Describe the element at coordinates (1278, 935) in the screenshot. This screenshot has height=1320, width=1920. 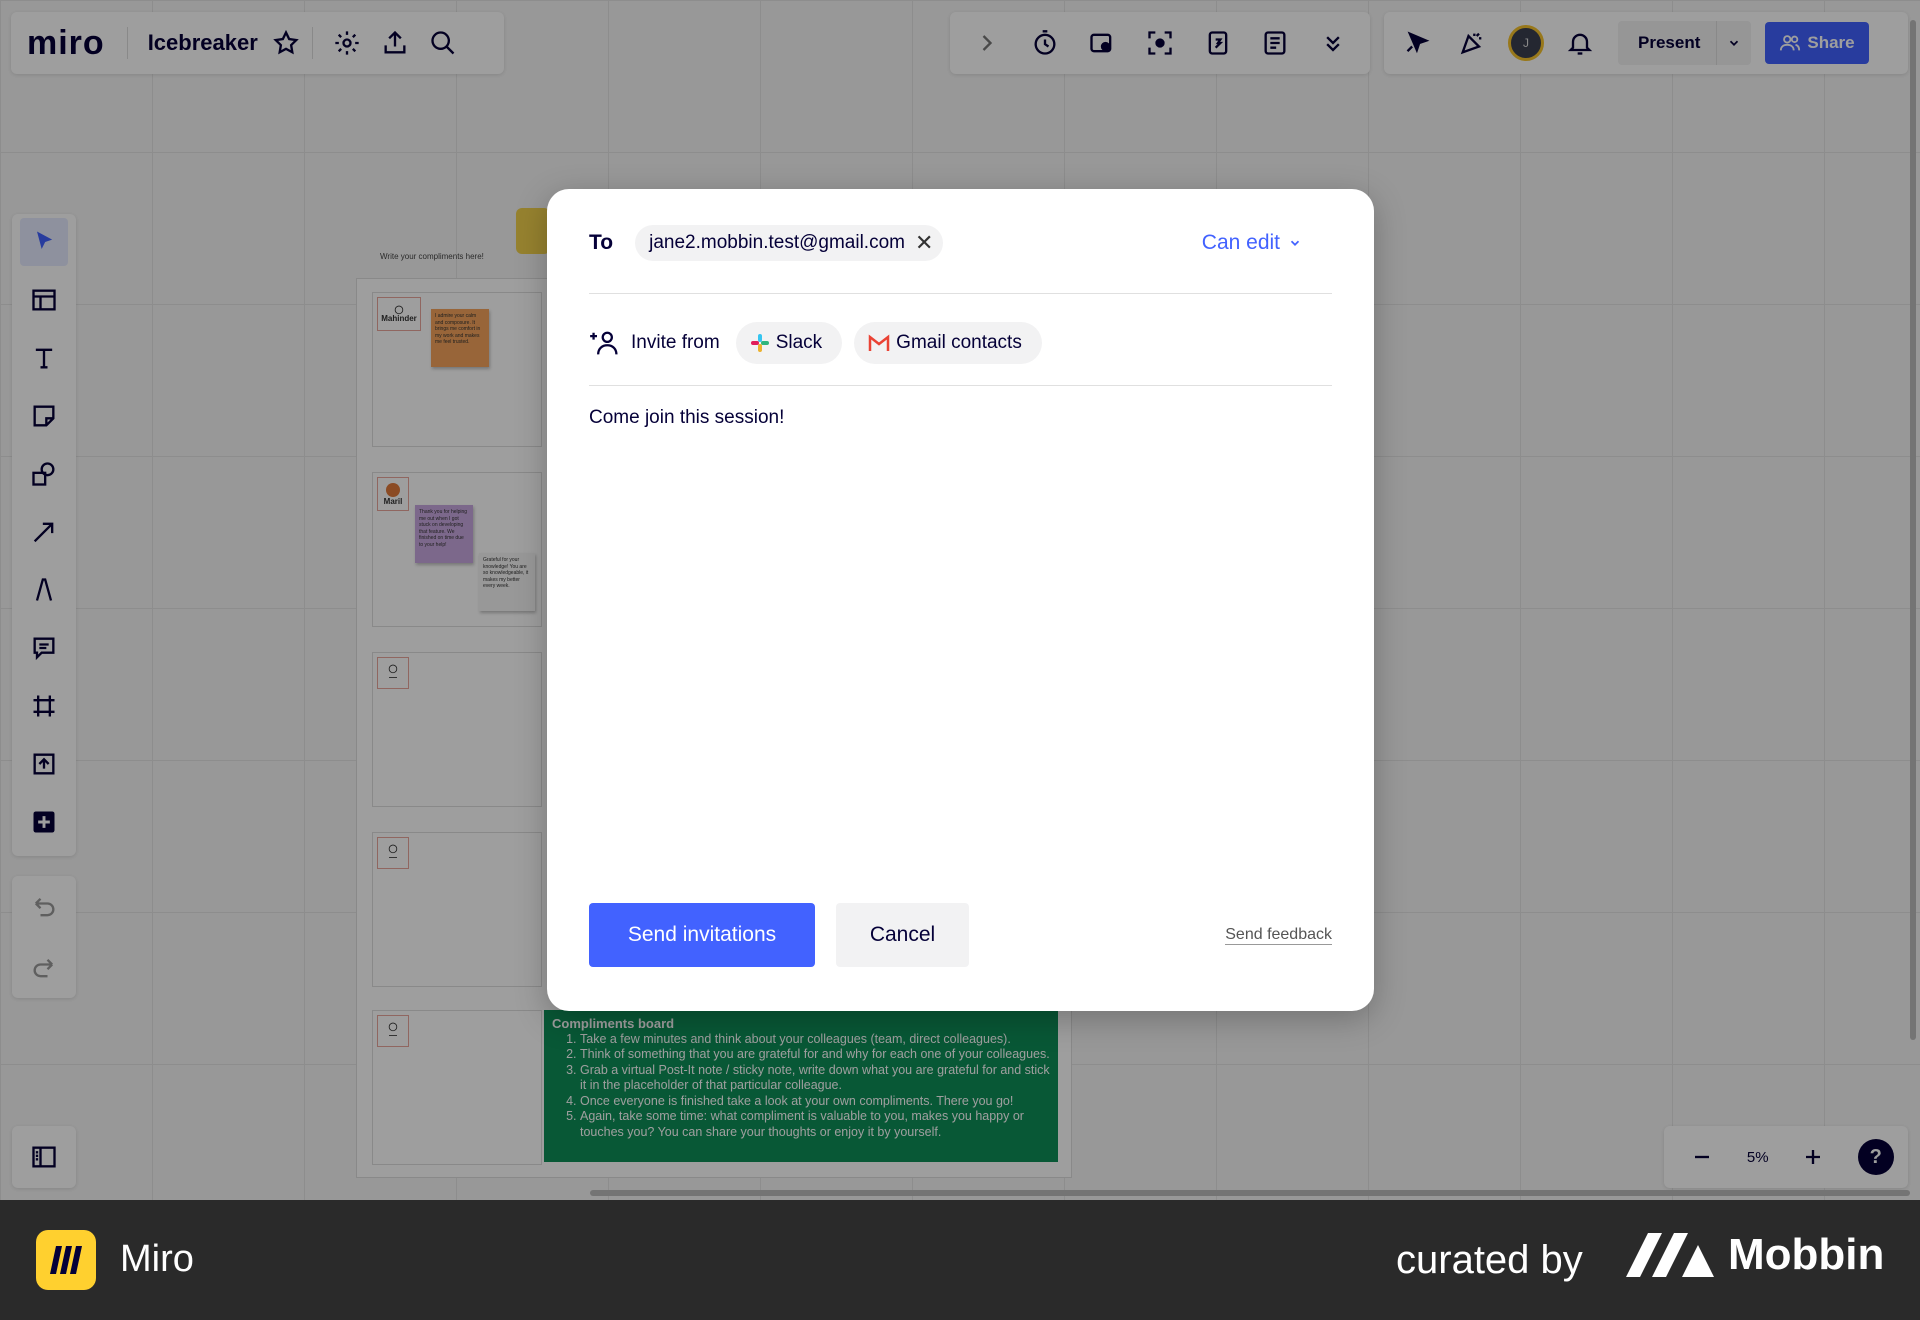
I see `send-feedback-link: Send feedback` at that location.